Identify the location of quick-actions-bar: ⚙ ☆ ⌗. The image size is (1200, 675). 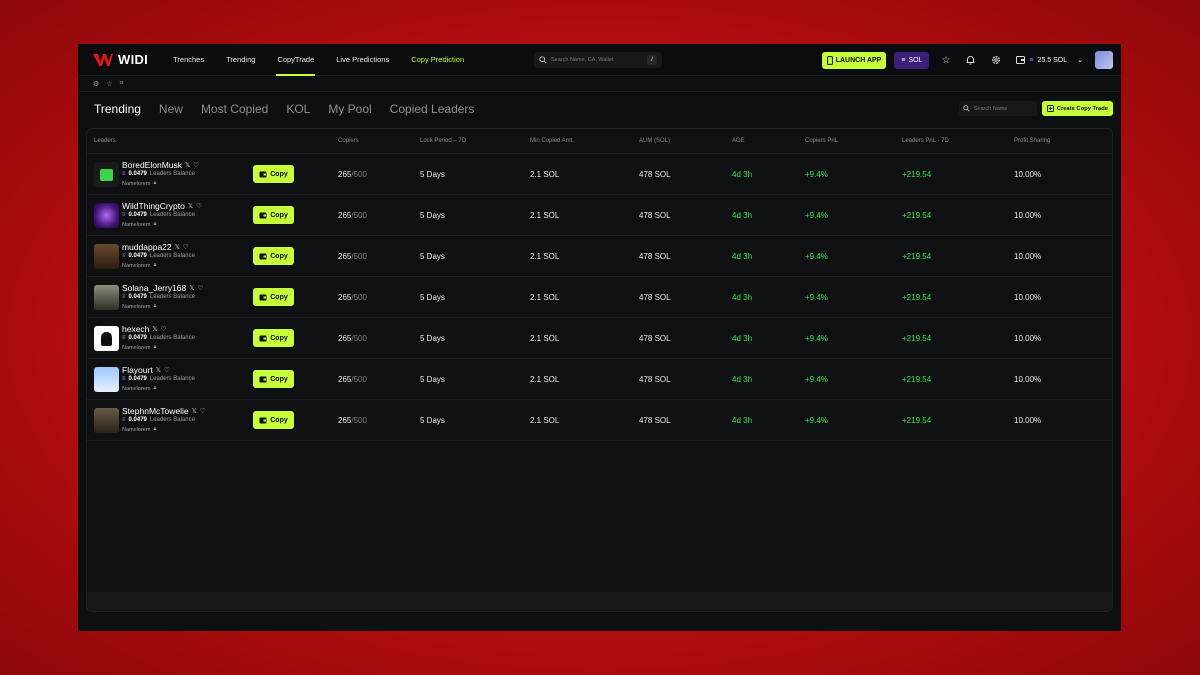
(599, 84).